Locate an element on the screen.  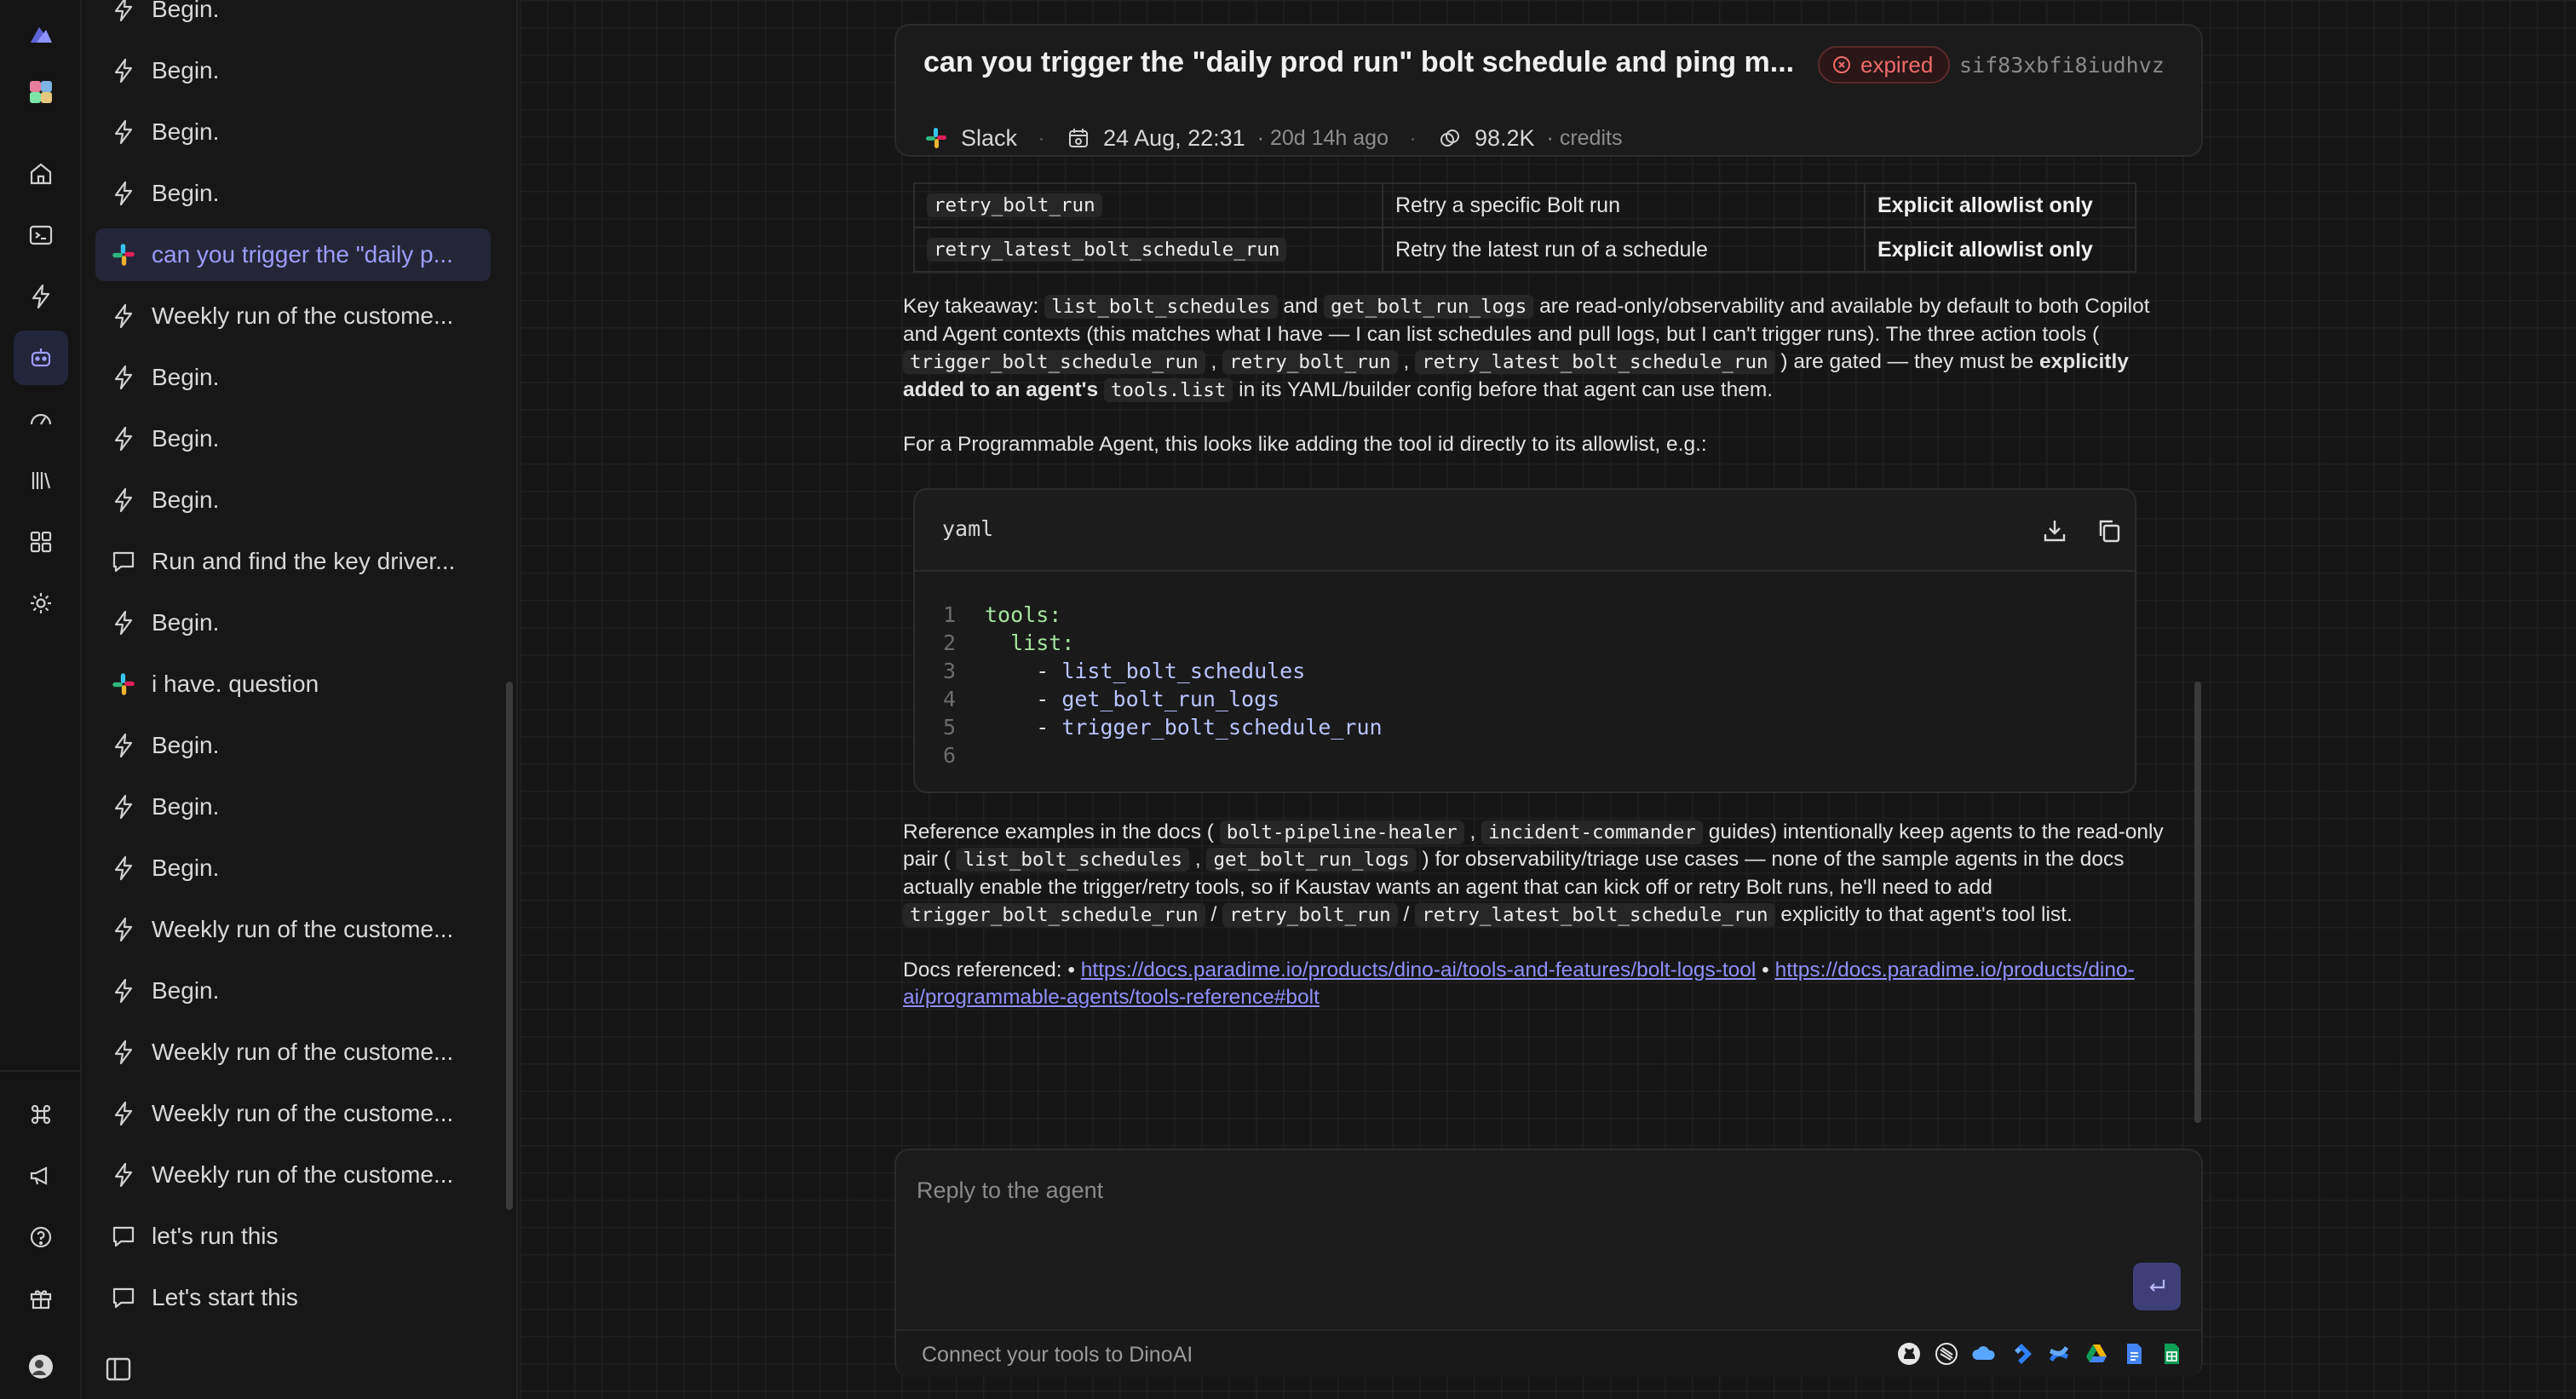
code-value: get_bolt_run_logs is located at coordinates (1171, 698).